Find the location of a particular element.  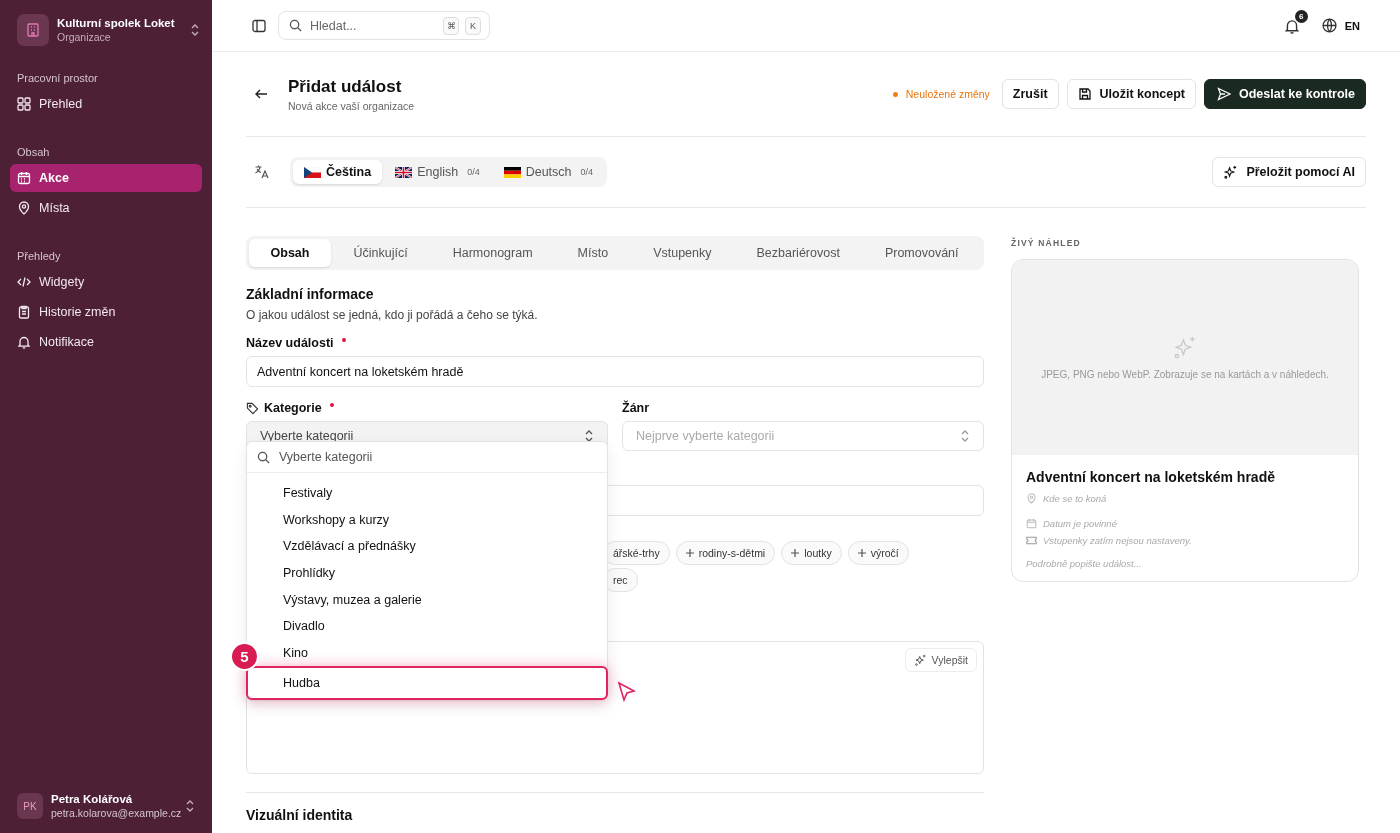

preview-date: Datum je povinné is located at coordinates (1080, 523).